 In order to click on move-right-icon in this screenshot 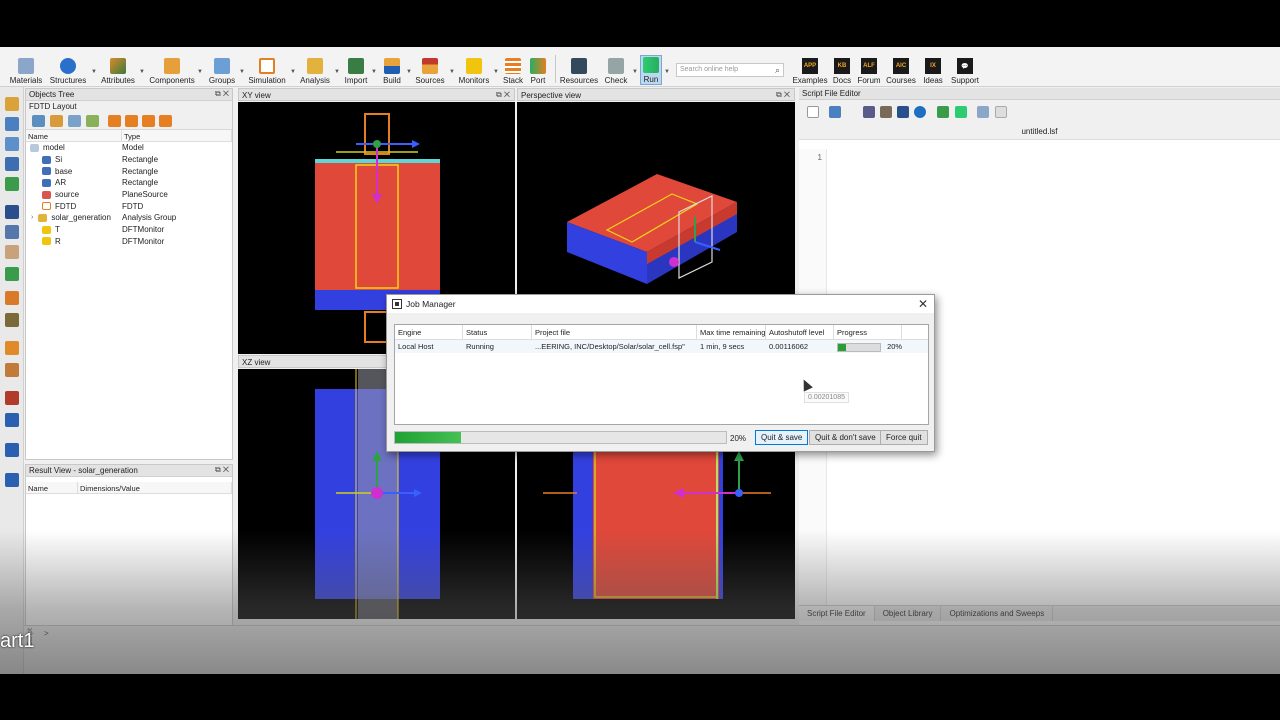, I will do `click(165, 121)`.